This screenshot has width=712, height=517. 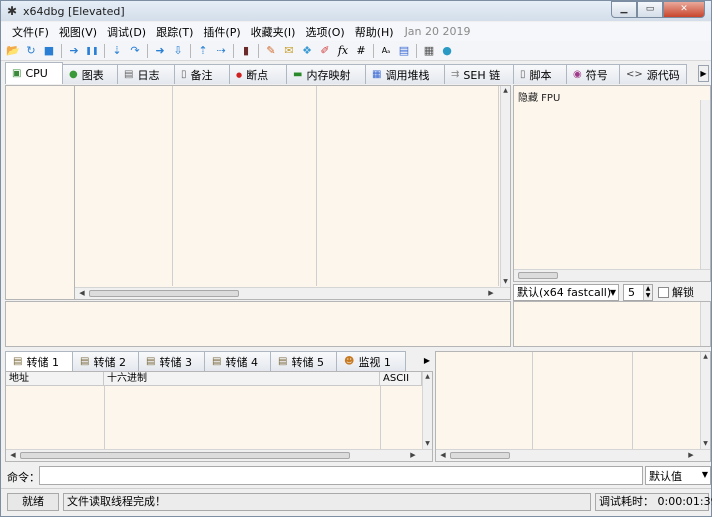 What do you see at coordinates (160, 51) in the screenshot?
I see `trace-into-icon: ➜` at bounding box center [160, 51].